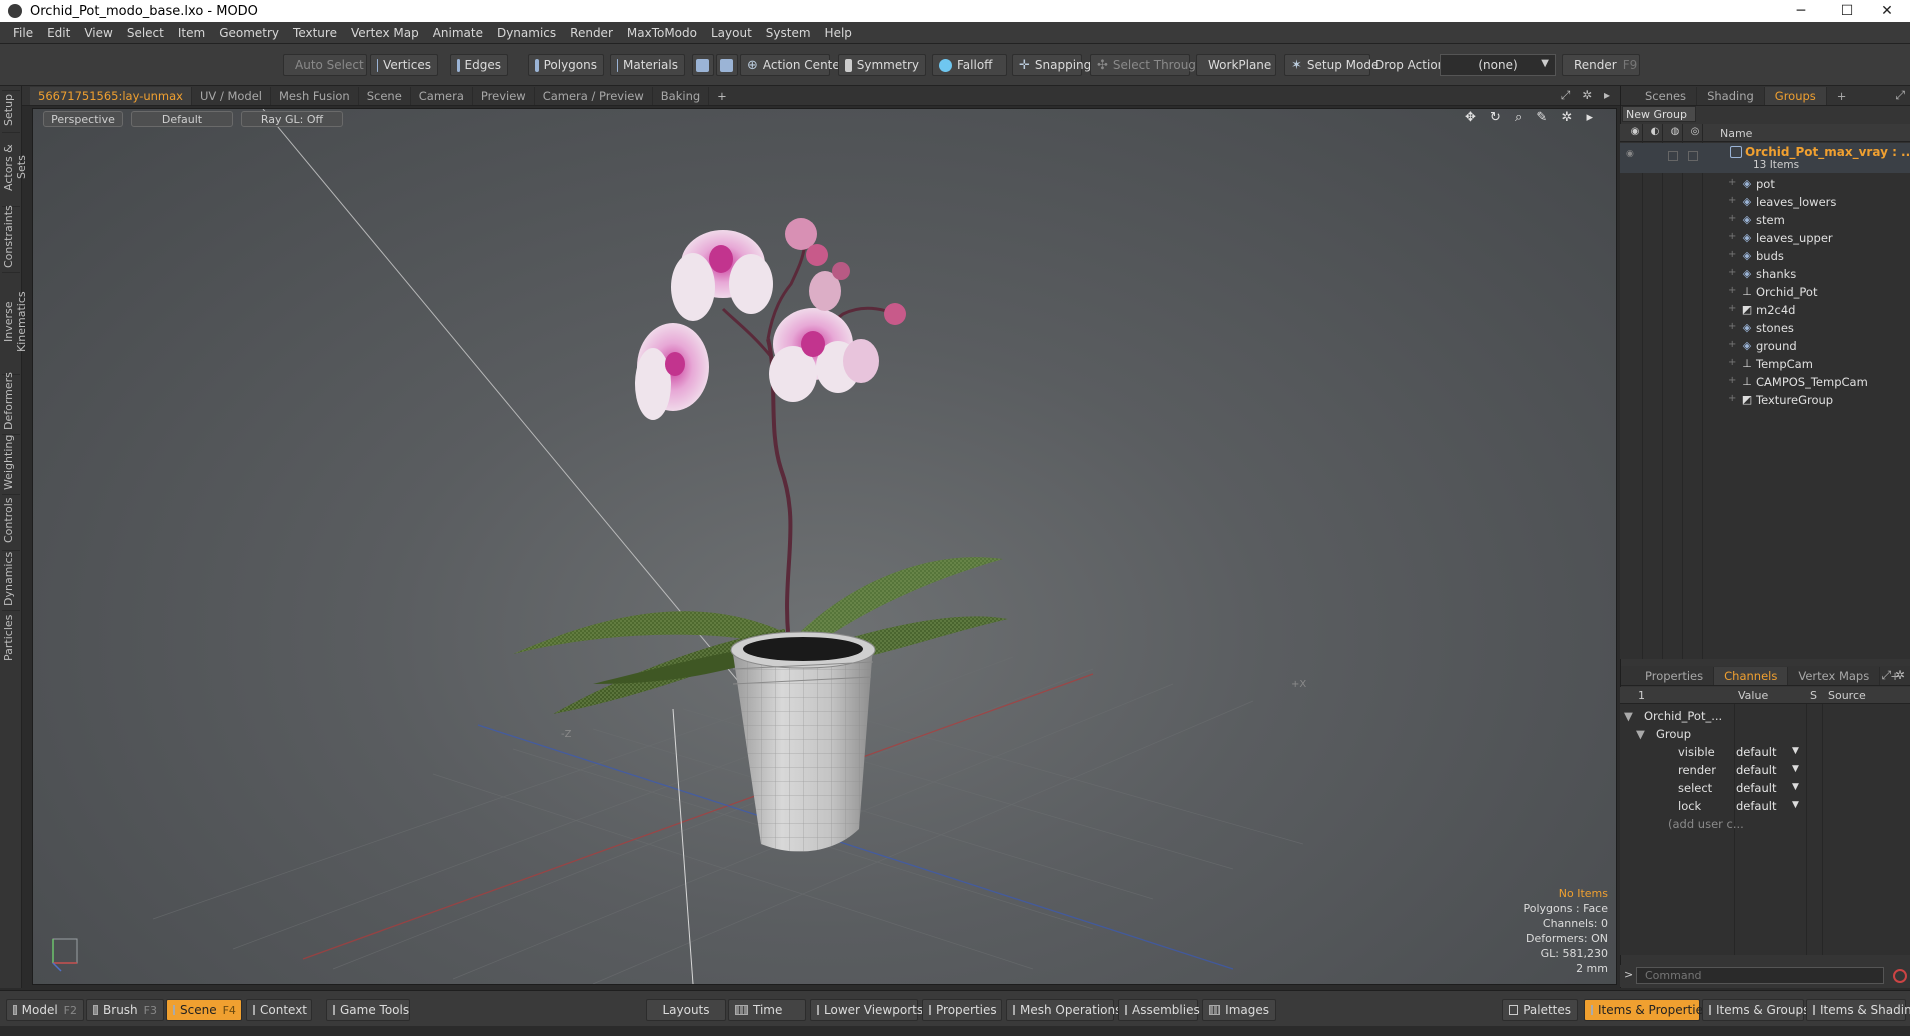 The height and width of the screenshot is (1036, 1910). Describe the element at coordinates (1239, 1010) in the screenshot. I see `images-button: Images` at that location.